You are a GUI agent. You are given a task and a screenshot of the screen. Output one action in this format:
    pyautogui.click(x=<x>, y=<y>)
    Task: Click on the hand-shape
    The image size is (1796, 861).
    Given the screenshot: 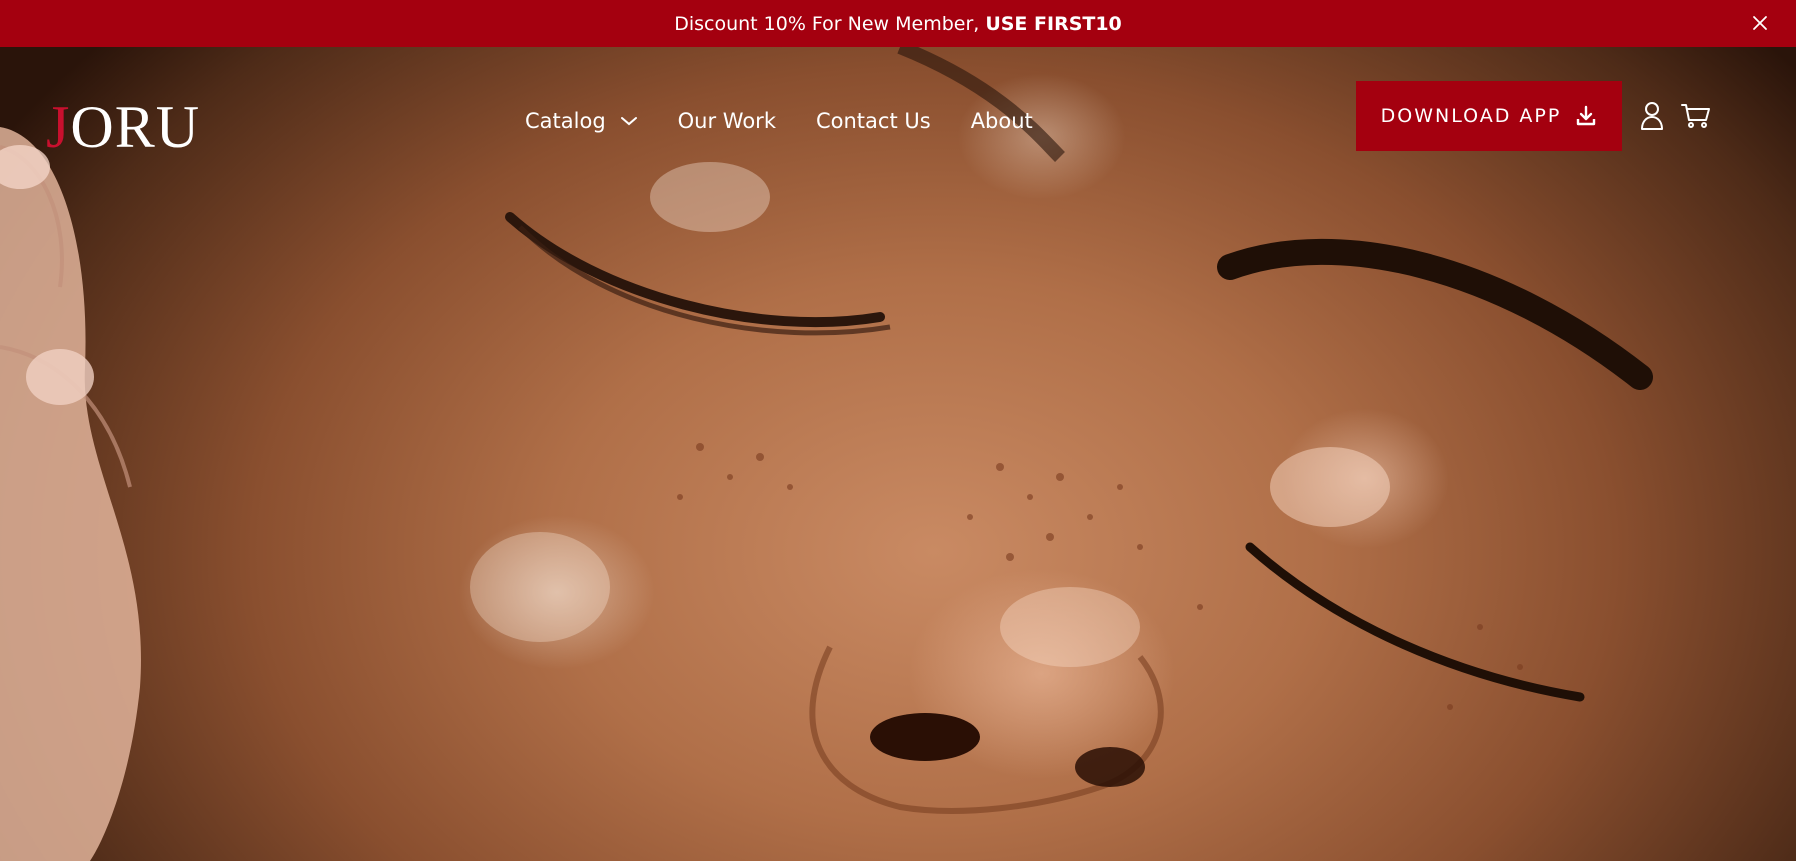 What is the action you would take?
    pyautogui.click(x=70, y=494)
    